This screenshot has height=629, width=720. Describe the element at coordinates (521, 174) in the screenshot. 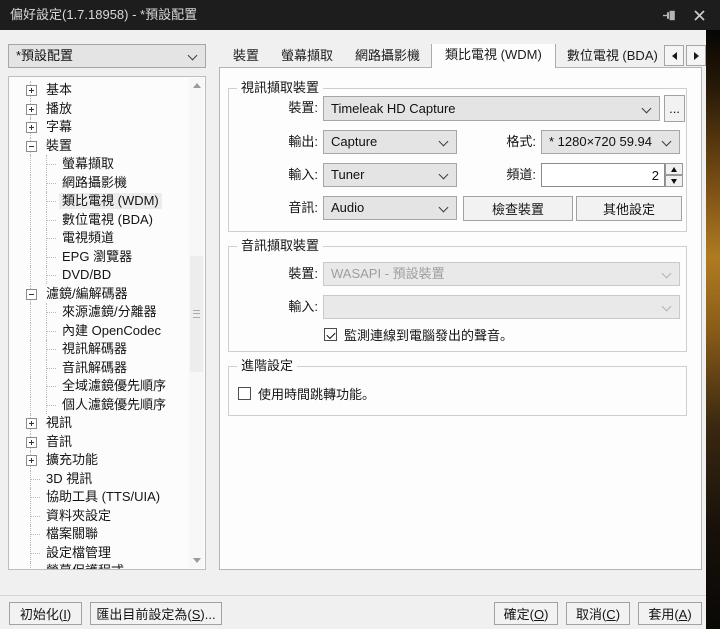

I see `channel-label: 頻道:` at that location.